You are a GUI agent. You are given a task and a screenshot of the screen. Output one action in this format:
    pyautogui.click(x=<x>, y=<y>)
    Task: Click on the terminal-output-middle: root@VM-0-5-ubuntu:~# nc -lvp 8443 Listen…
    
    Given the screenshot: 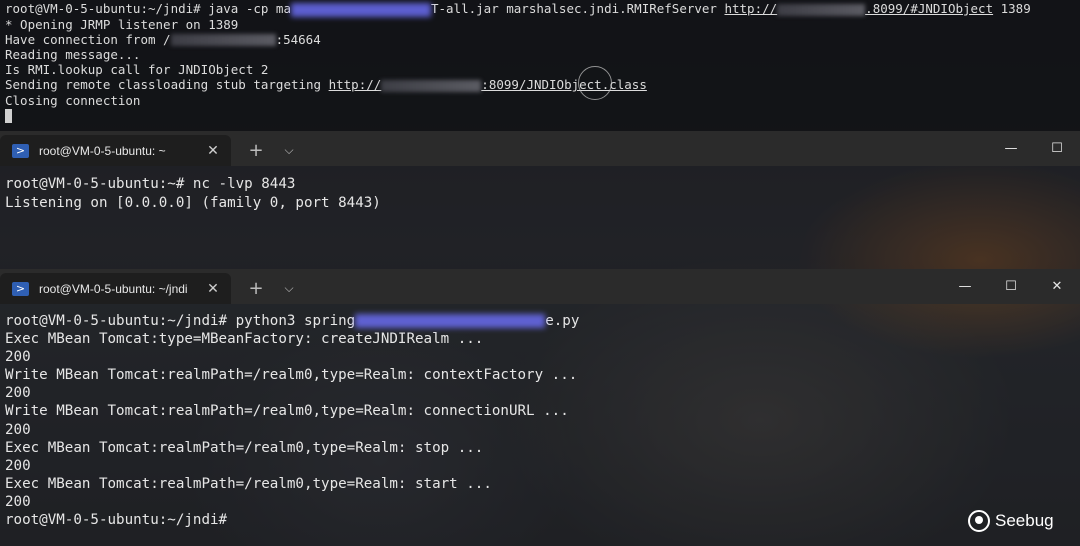 What is the action you would take?
    pyautogui.click(x=193, y=193)
    